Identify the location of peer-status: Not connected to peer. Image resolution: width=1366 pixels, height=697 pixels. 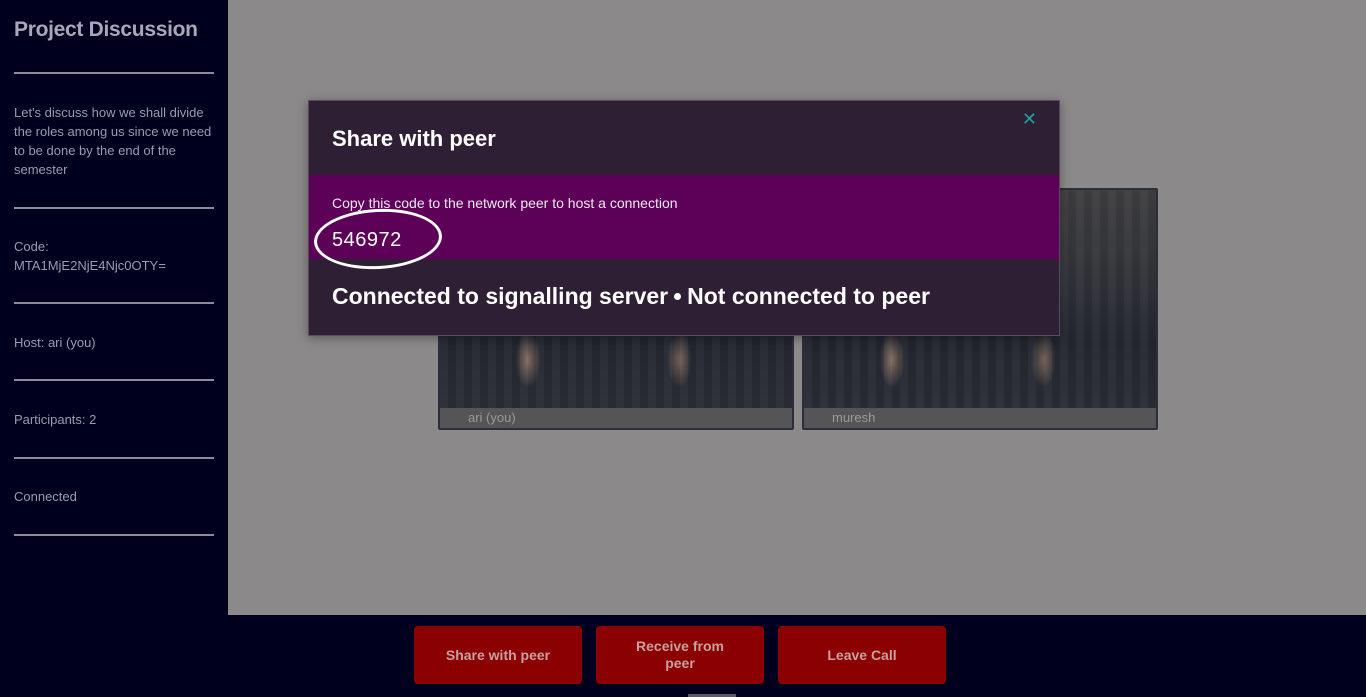
(808, 296).